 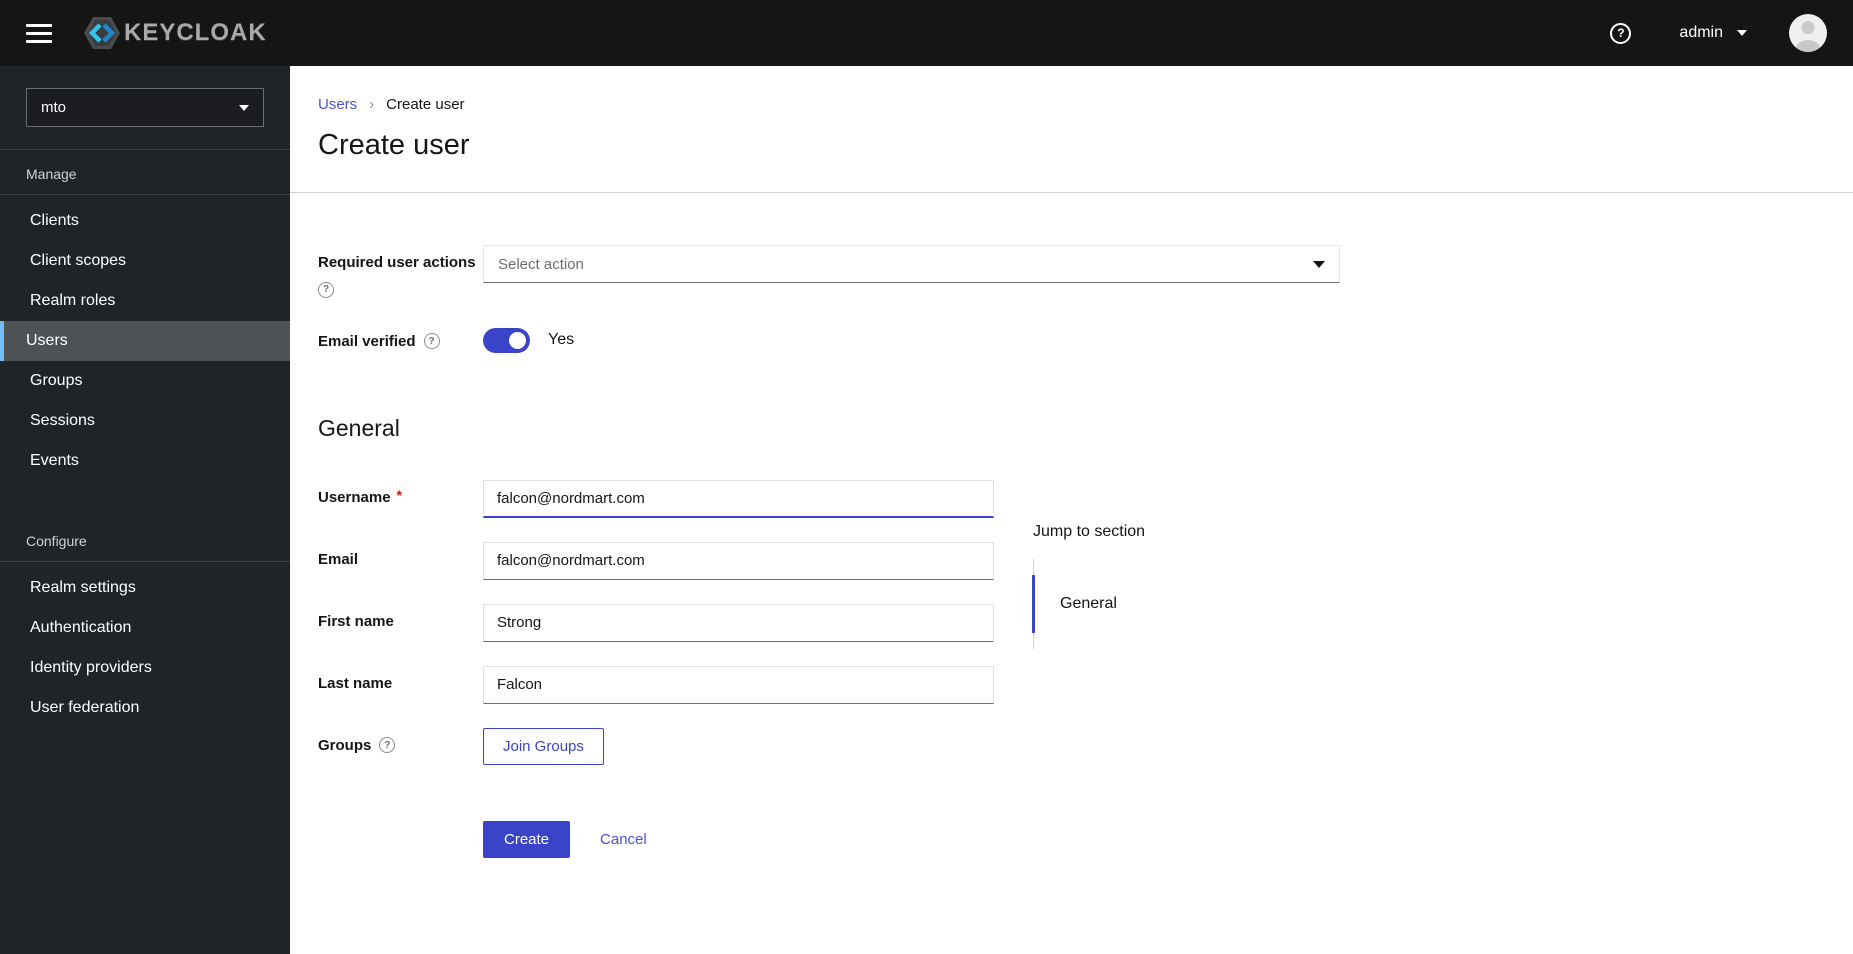 I want to click on realm-selector: mto, so click(x=145, y=107).